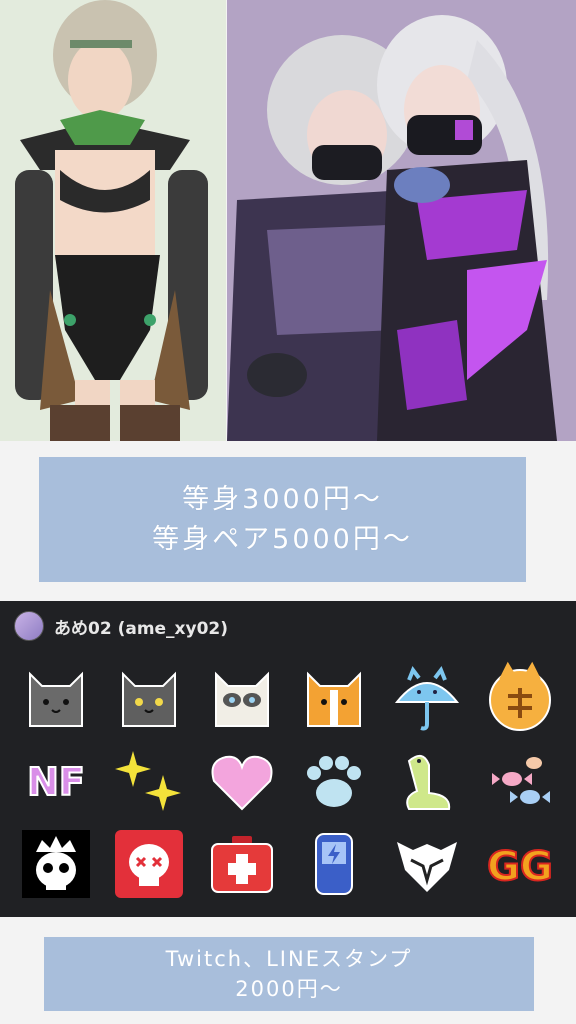 Image resolution: width=576 pixels, height=1024 pixels. Describe the element at coordinates (149, 780) in the screenshot. I see `sparkles-emote` at that location.